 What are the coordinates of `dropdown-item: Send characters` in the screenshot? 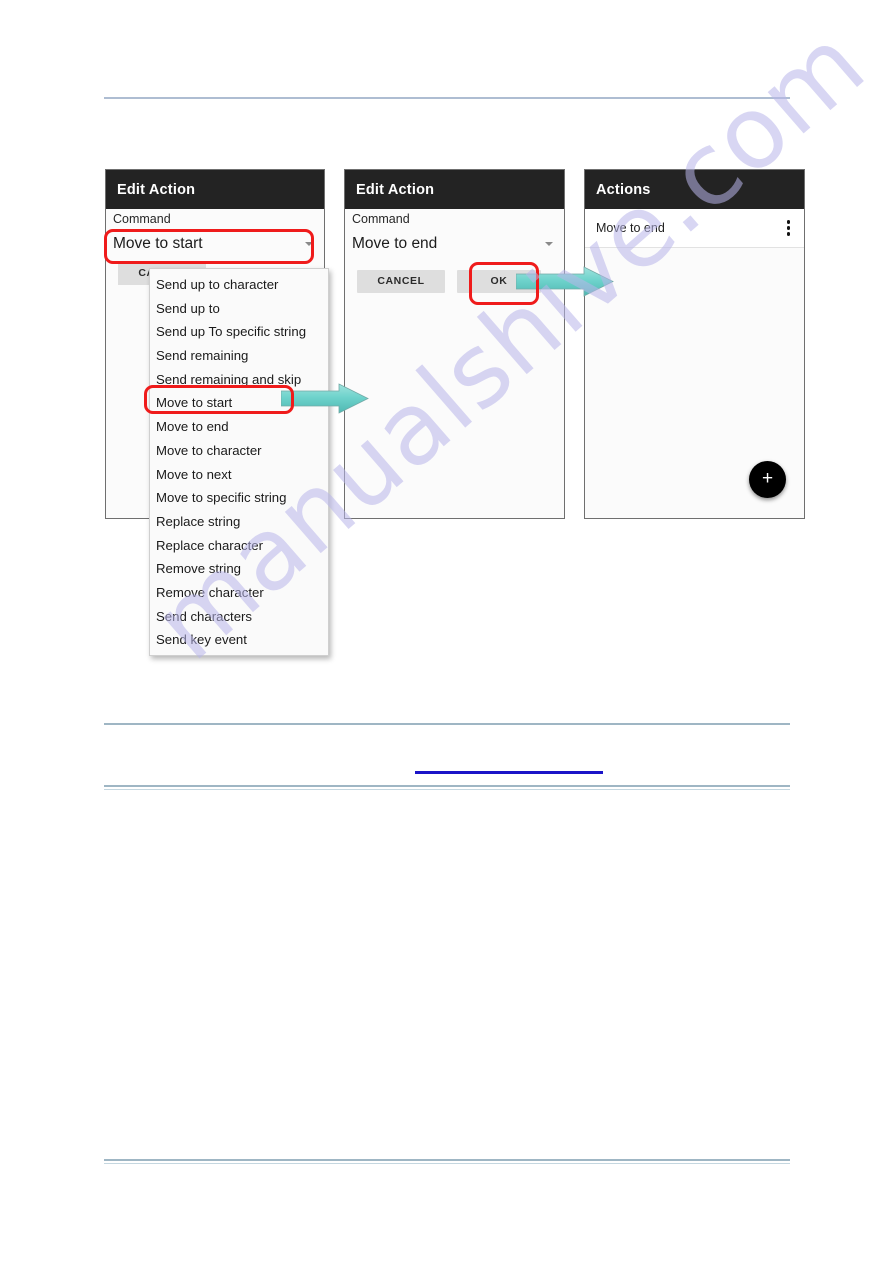 It's located at (239, 617).